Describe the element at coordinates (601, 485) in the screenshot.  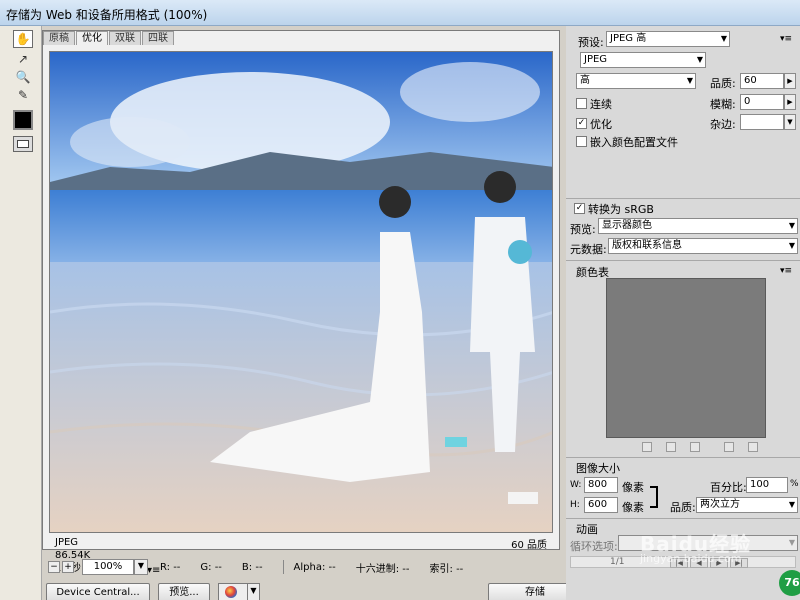
I see `width-field: 800` at that location.